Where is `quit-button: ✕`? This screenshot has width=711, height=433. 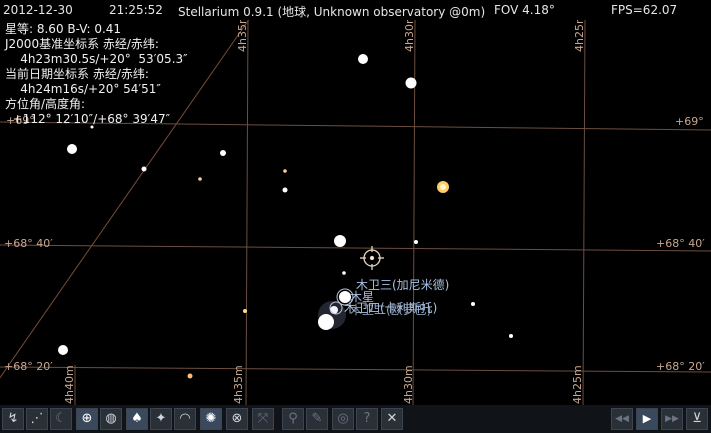 quit-button: ✕ is located at coordinates (392, 419).